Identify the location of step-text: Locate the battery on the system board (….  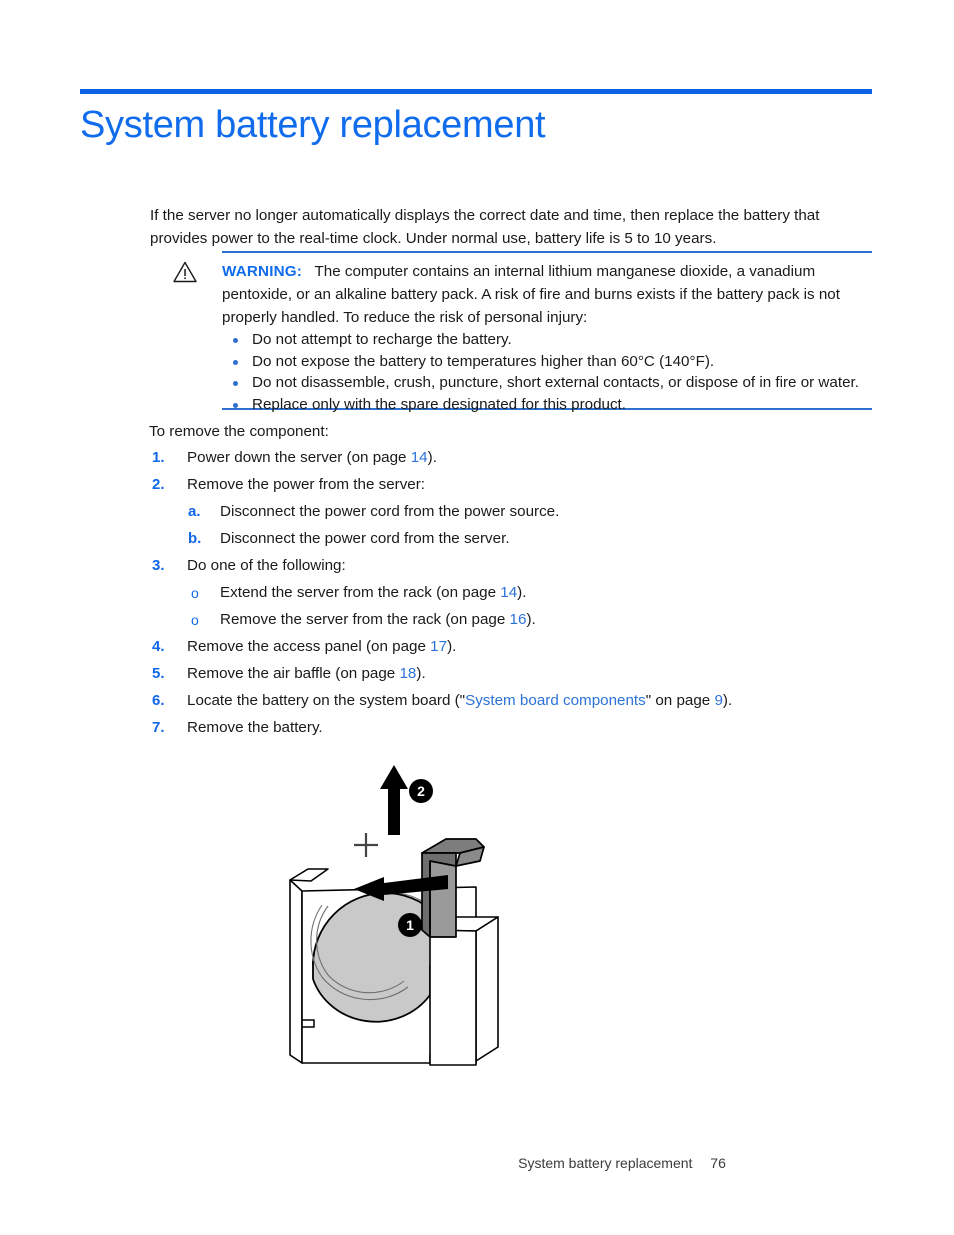
(529, 701).